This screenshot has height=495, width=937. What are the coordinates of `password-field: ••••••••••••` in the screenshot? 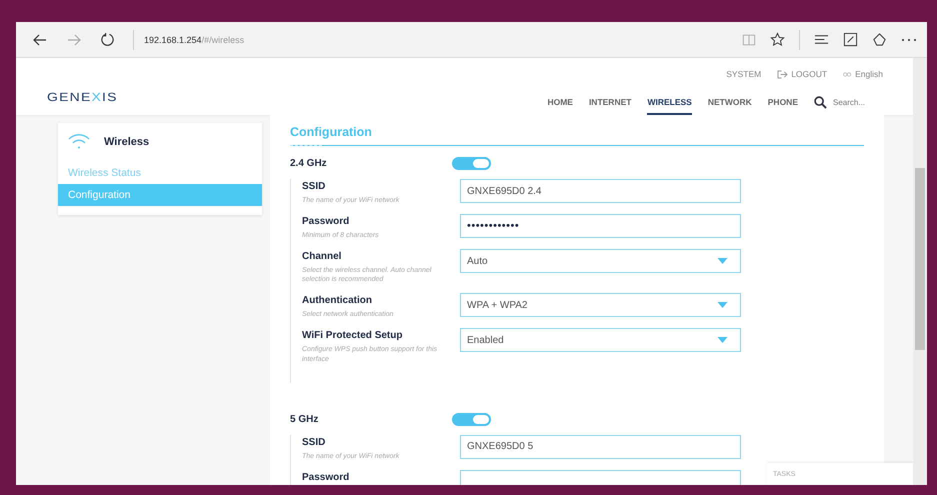 It's located at (600, 226).